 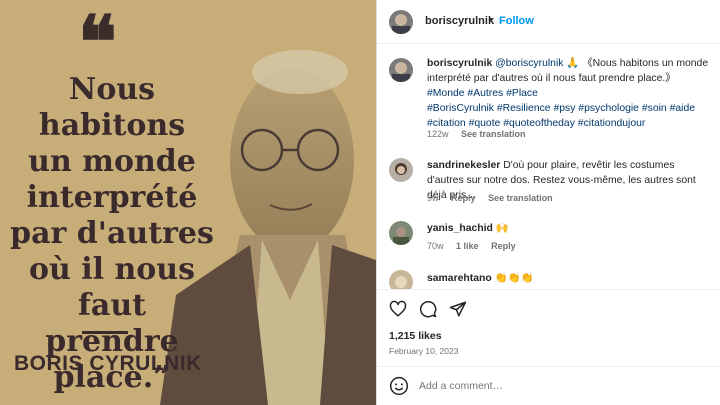 I want to click on share-icon, so click(x=458, y=309).